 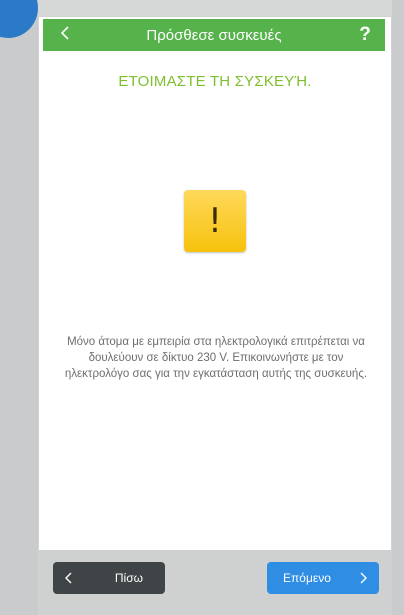 I want to click on warning-icon: !, so click(x=215, y=221).